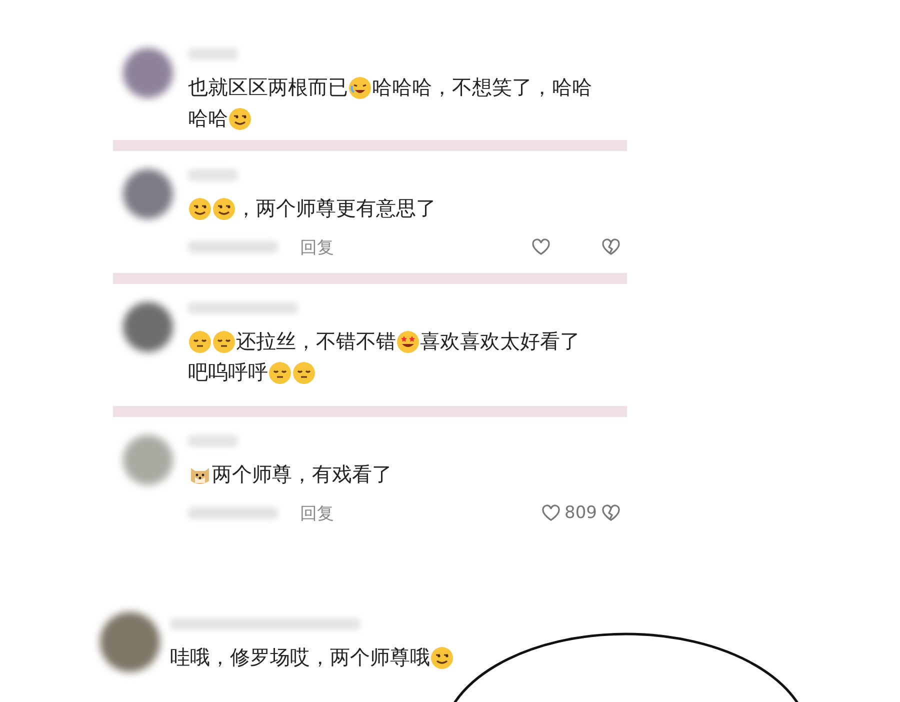 This screenshot has width=900, height=702. I want to click on comment-text: ，两个师尊更有意思了, so click(336, 208).